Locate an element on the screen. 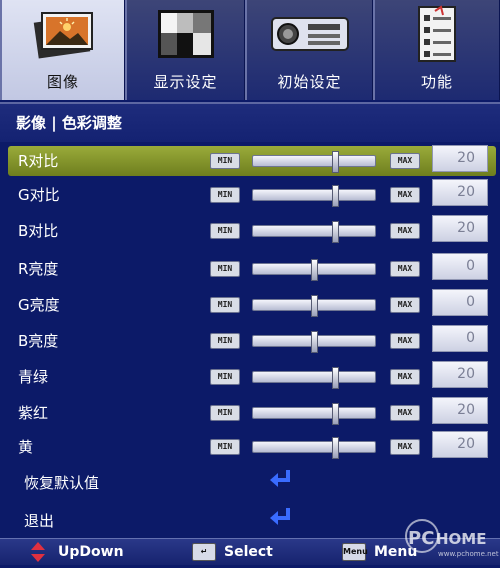  row-label: 青绿 is located at coordinates (33, 377).